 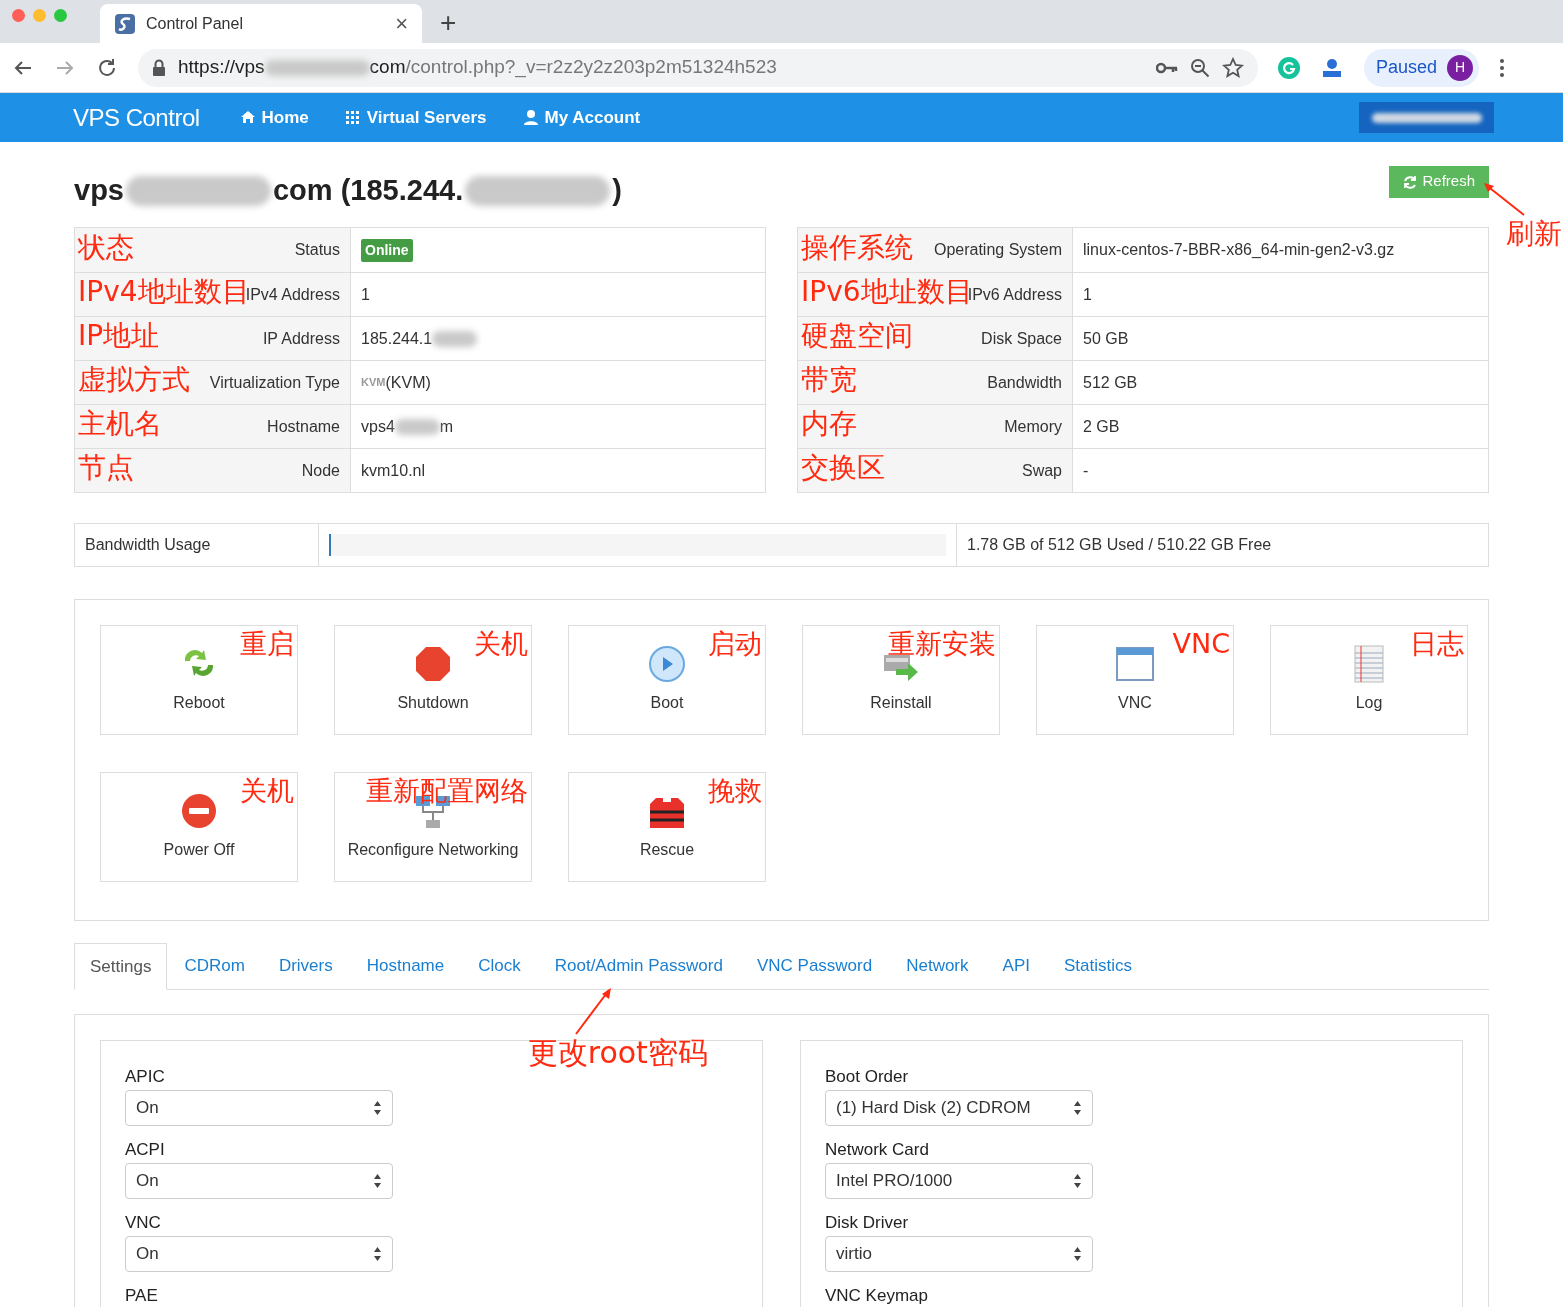 I want to click on new-tab-button: +, so click(x=448, y=23).